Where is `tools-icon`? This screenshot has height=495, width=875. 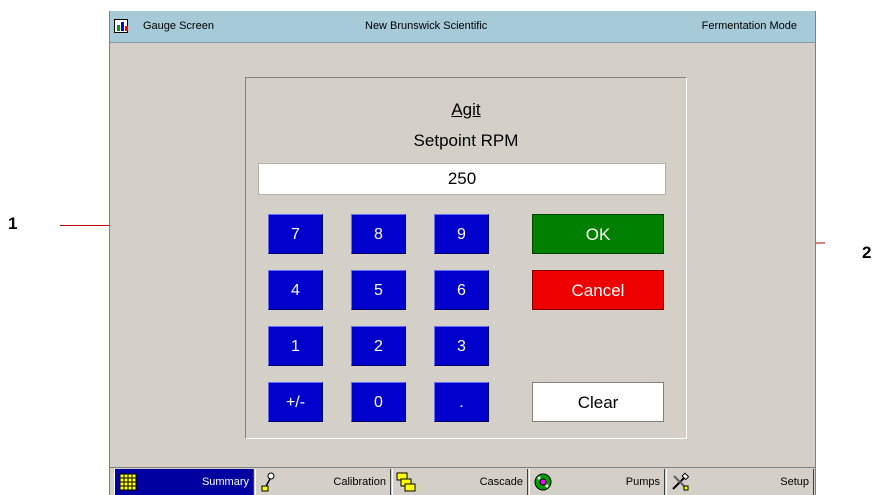
tools-icon is located at coordinates (681, 481).